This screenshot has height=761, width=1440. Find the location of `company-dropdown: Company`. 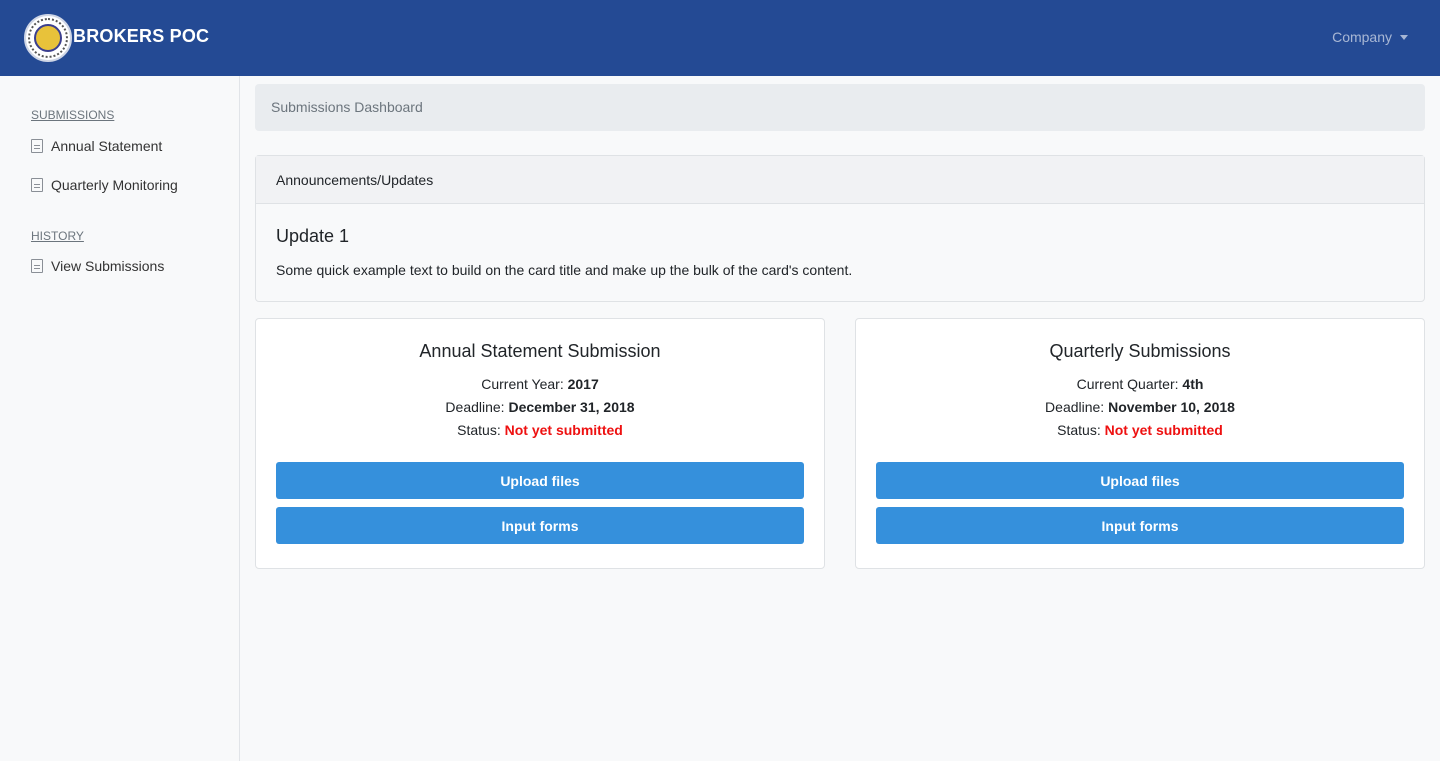

company-dropdown: Company is located at coordinates (1370, 37).